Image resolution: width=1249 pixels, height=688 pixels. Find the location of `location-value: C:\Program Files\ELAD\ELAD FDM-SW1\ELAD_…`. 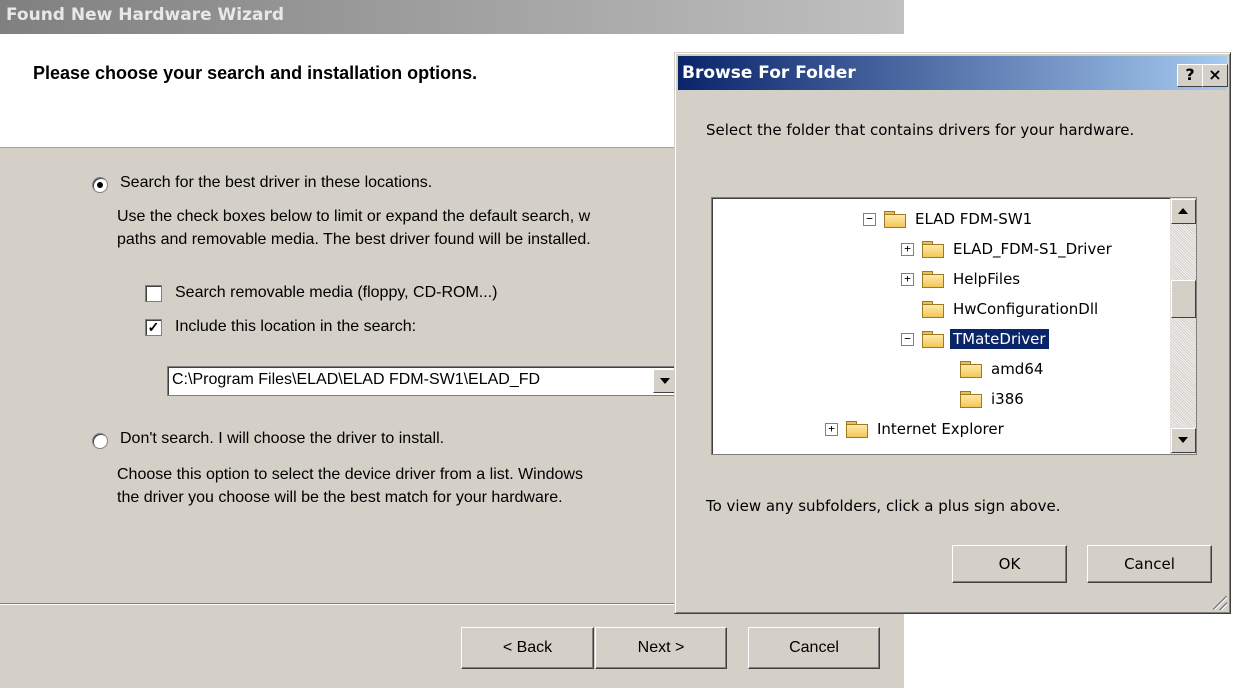

location-value: C:\Program Files\ELAD\ELAD FDM-SW1\ELAD_… is located at coordinates (356, 380).